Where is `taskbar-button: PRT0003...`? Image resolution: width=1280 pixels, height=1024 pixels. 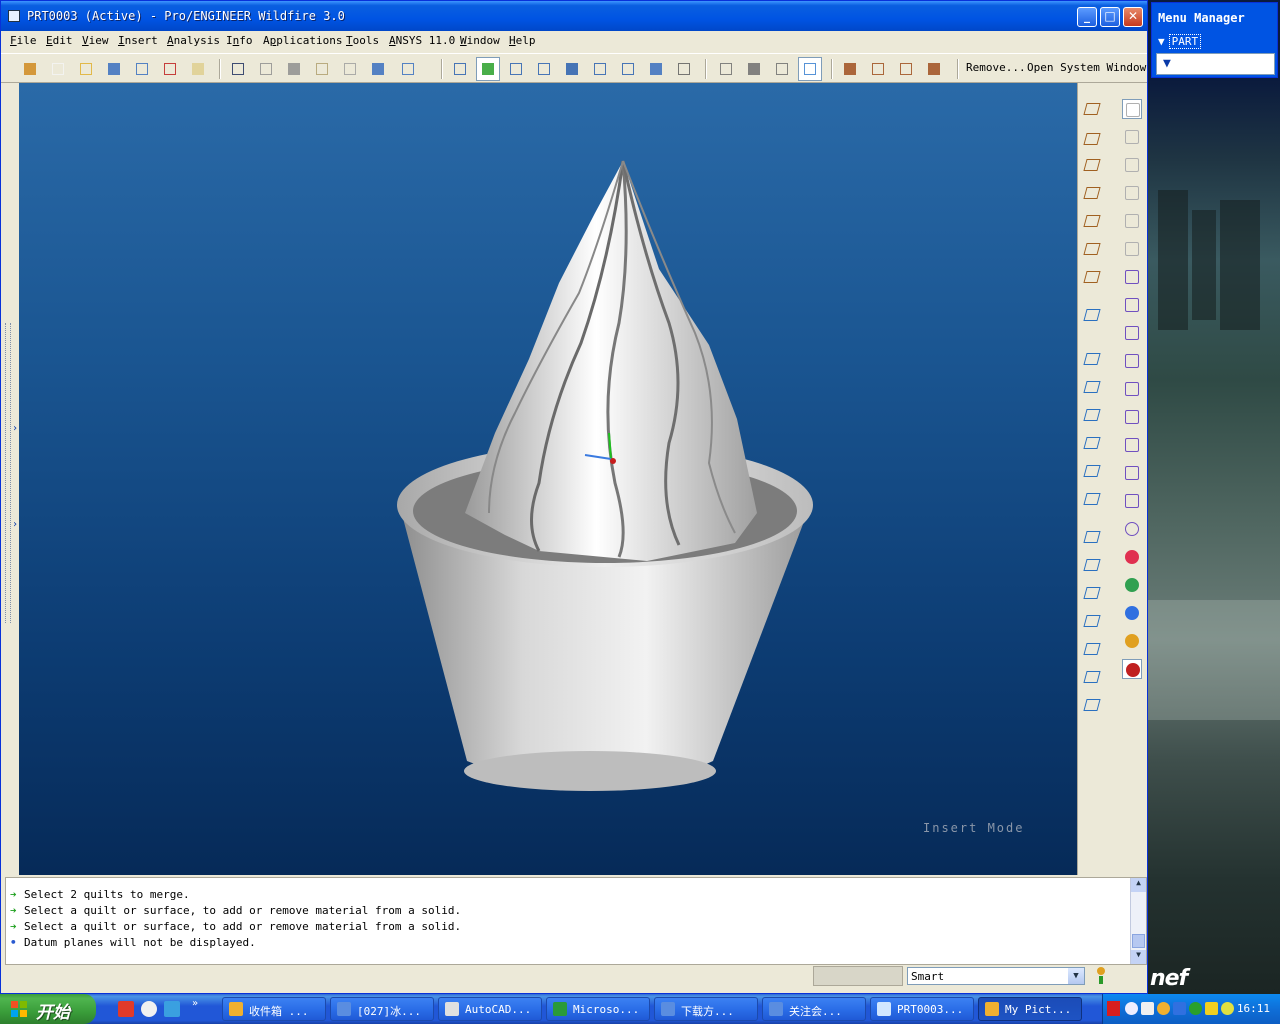 taskbar-button: PRT0003... is located at coordinates (922, 1009).